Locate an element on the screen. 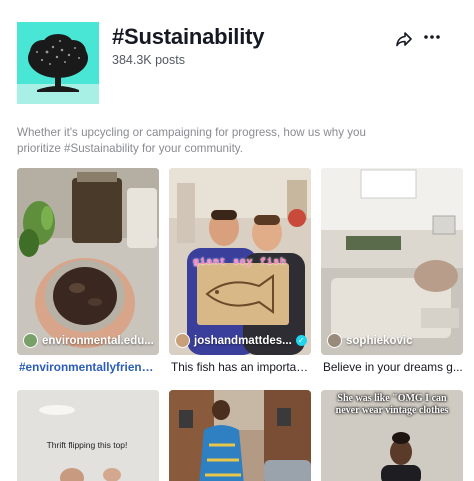 The height and width of the screenshot is (481, 474). video-overlay-text: giant soy fish is located at coordinates (240, 261).